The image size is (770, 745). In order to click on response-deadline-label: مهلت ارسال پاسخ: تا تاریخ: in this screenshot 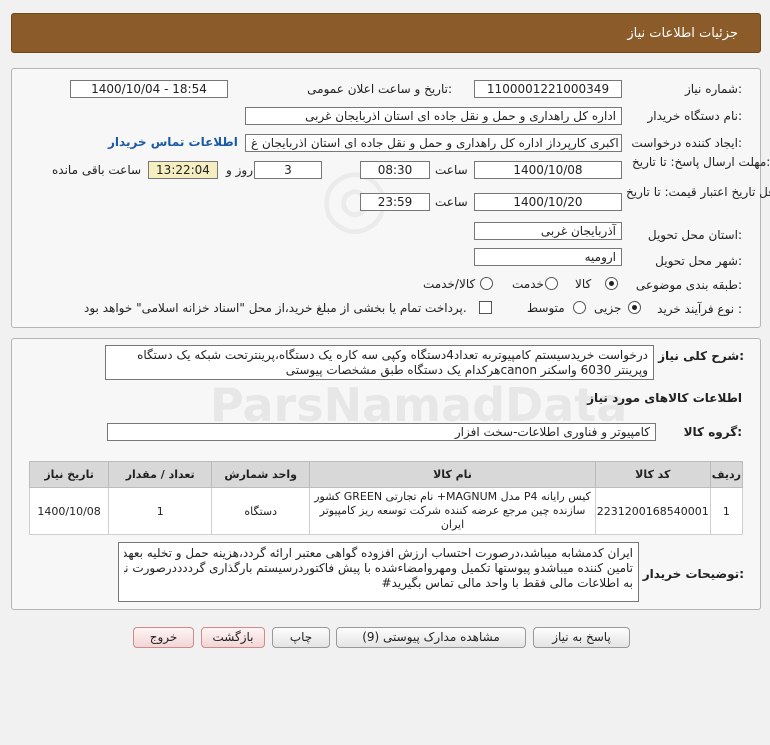, I will do `click(701, 162)`.